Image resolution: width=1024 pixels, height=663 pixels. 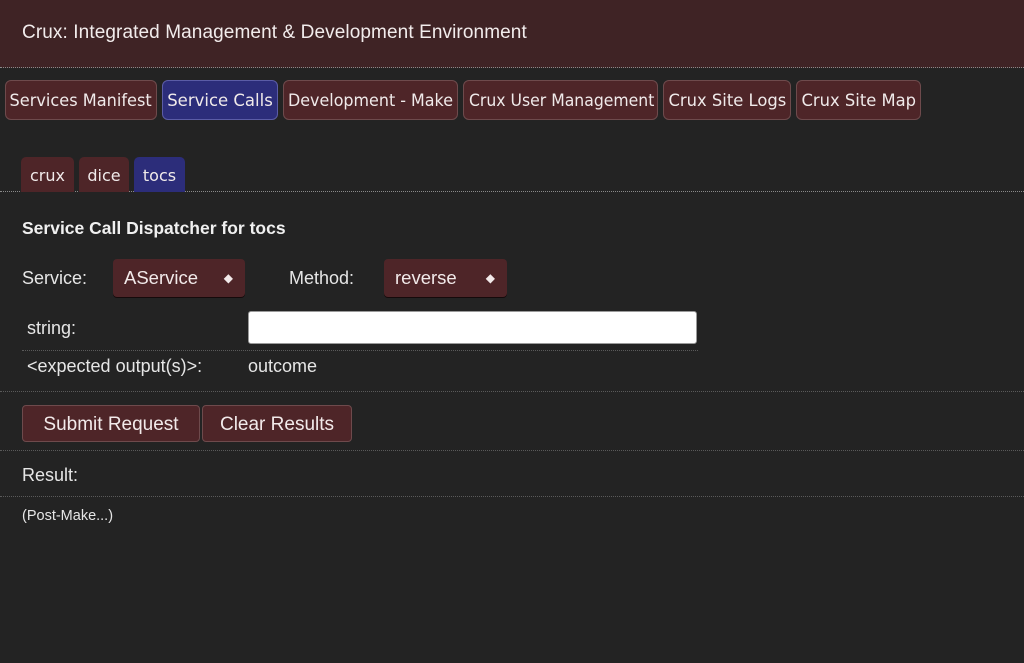 I want to click on param-string-input, so click(x=472, y=327).